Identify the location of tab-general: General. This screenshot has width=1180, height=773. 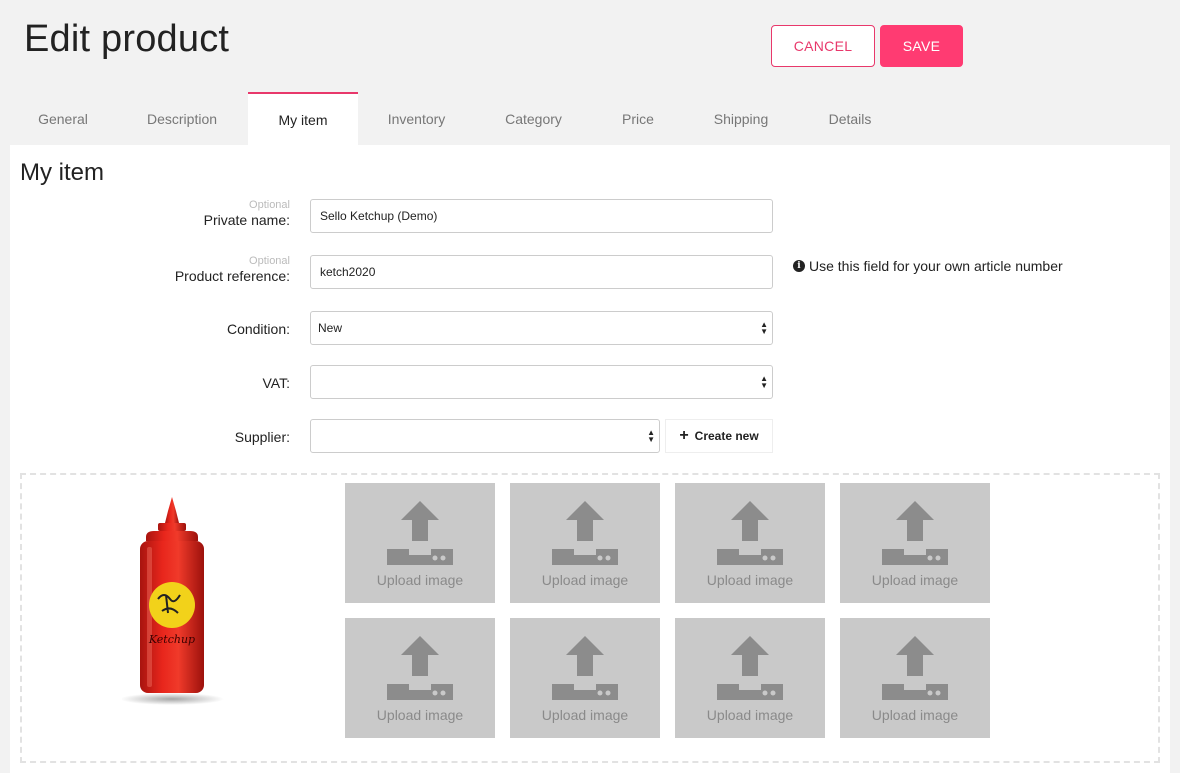
(63, 118).